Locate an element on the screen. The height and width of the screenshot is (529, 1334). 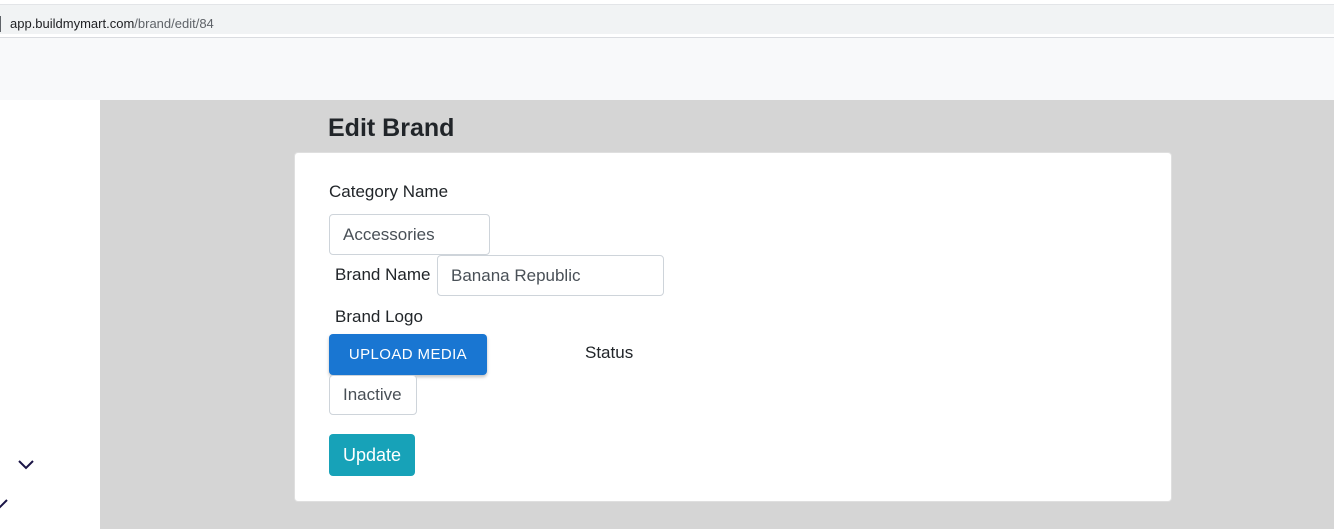
brand-logo-label: Brand Logo is located at coordinates (379, 316).